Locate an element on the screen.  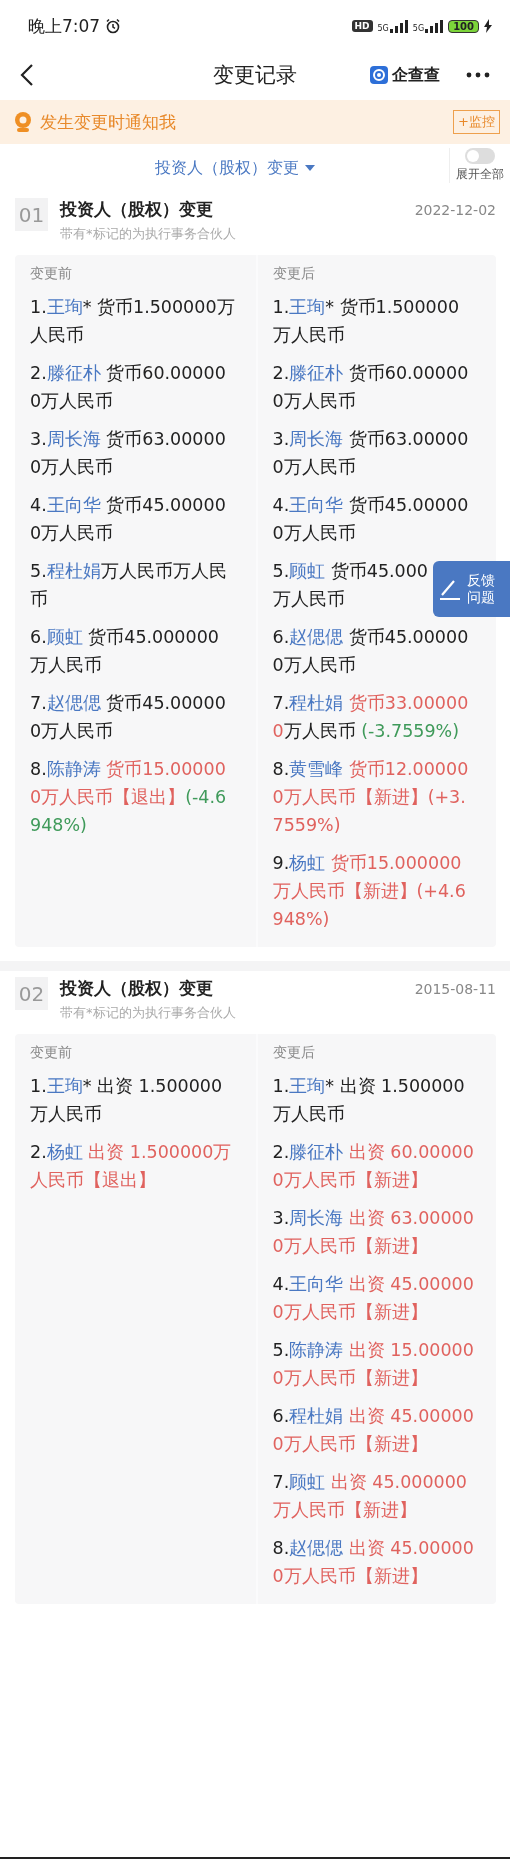
shareholder-entry: 2.杨虹 出资 1.500000万人民币【退出】 is located at coordinates (131, 1166).